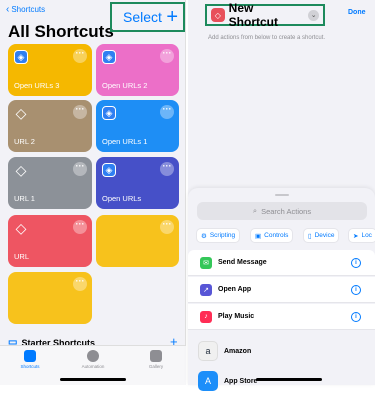 The height and width of the screenshot is (396, 375). What do you see at coordinates (172, 17) in the screenshot?
I see `add-shortcut-button: +` at bounding box center [172, 17].